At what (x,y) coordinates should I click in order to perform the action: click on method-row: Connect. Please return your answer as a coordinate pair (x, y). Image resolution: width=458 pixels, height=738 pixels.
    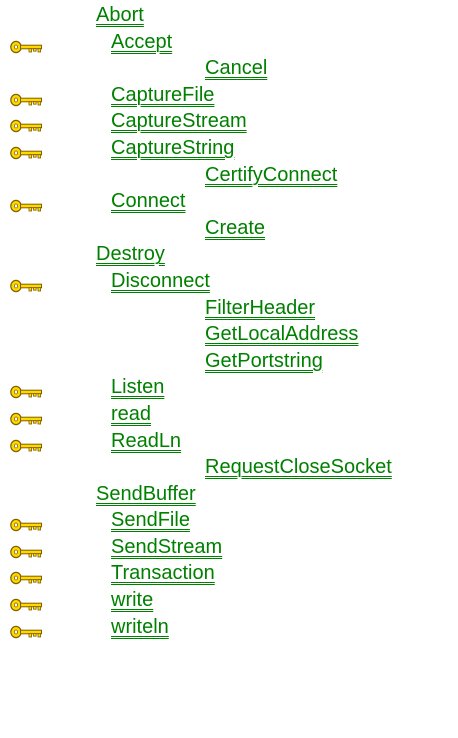
    Looking at the image, I should click on (229, 201).